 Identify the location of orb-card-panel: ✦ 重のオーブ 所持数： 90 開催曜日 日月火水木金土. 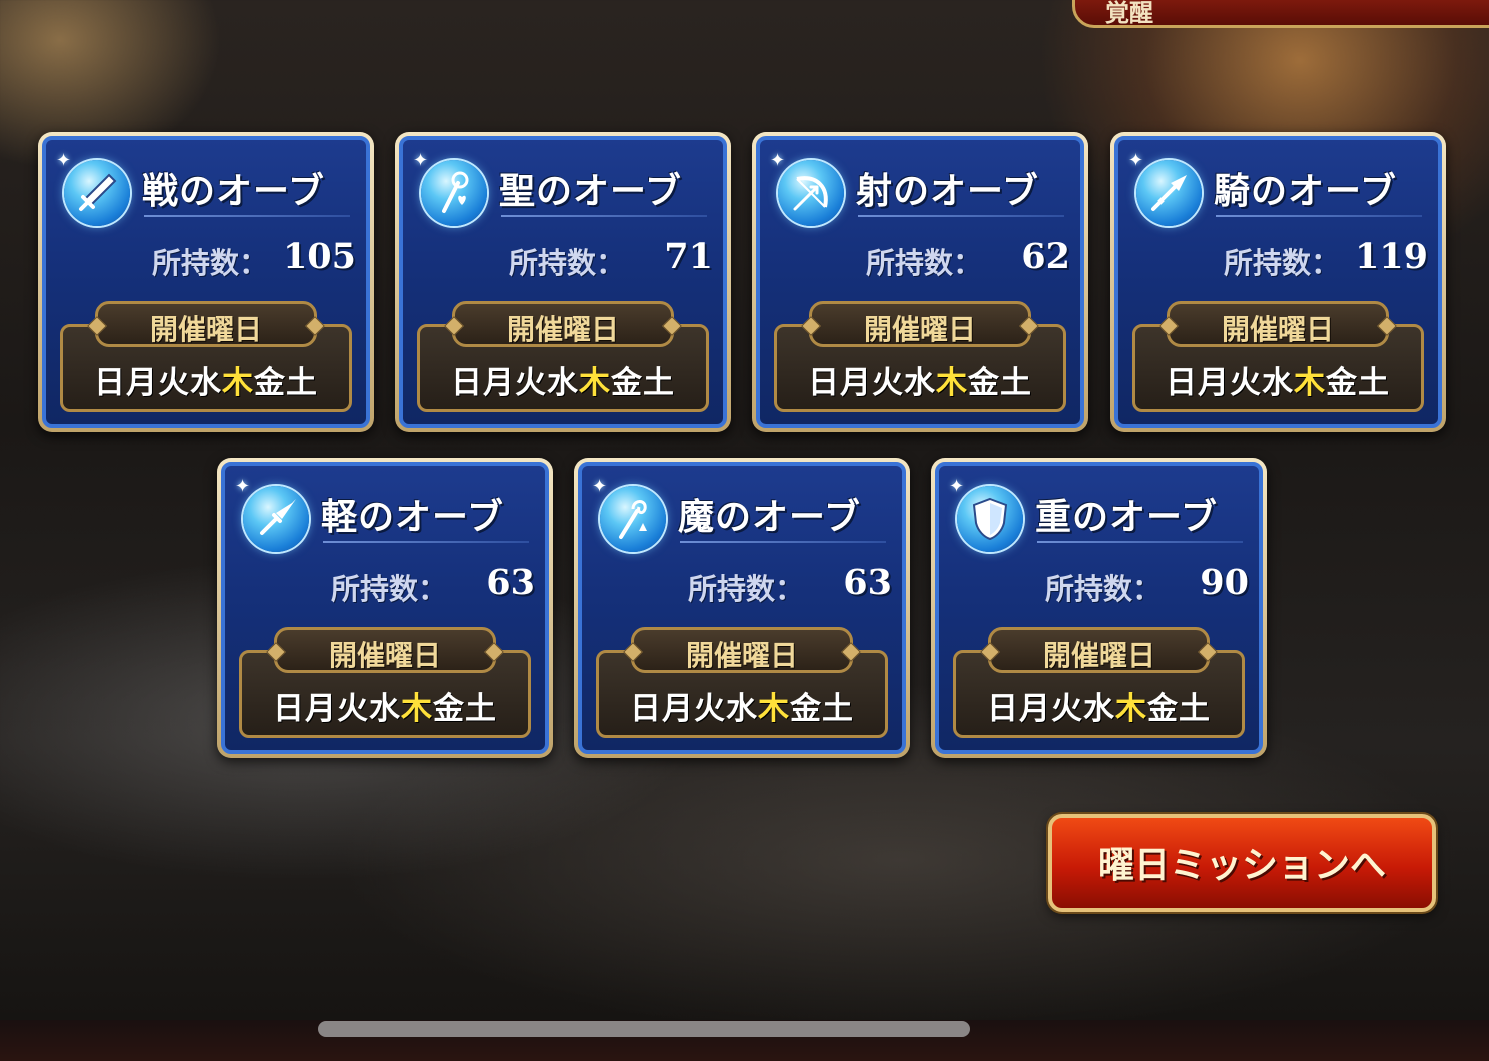
(1099, 608).